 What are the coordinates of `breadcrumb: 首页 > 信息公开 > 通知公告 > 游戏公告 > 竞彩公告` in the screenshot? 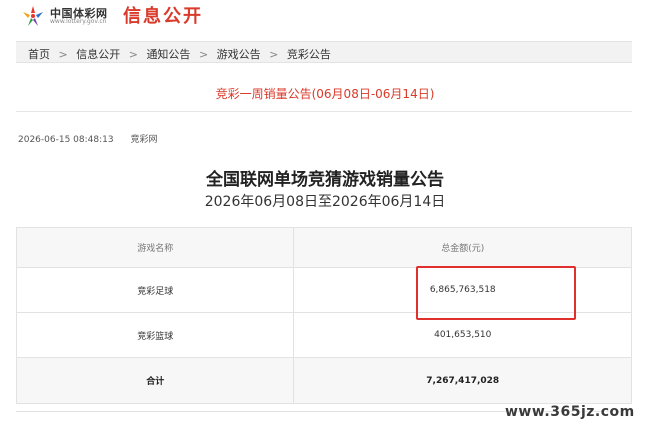 It's located at (179, 54).